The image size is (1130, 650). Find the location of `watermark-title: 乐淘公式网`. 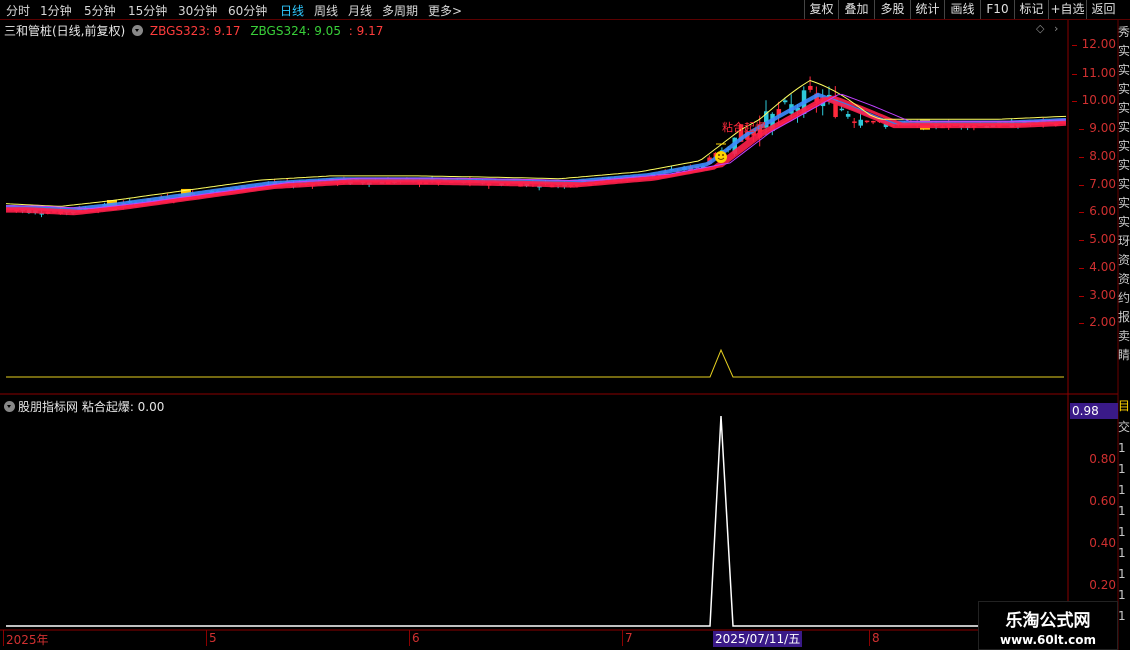

watermark-title: 乐淘公式网 is located at coordinates (1048, 621).